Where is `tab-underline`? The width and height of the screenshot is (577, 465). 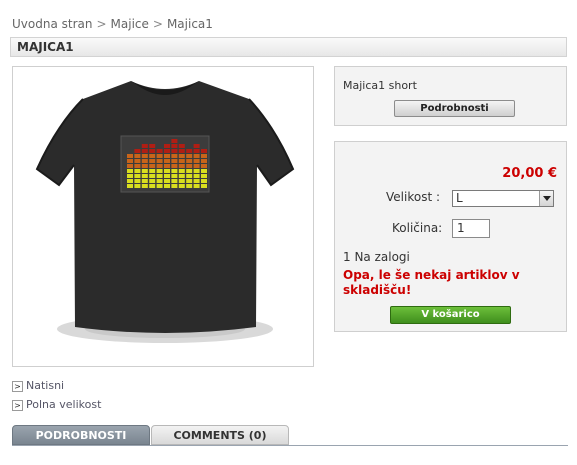 tab-underline is located at coordinates (290, 445).